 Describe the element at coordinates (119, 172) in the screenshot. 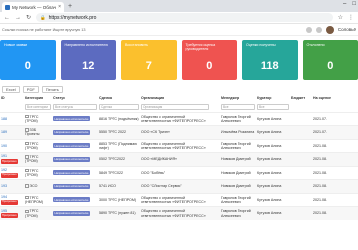

I see `row-deal: 5849 ТРГС022` at that location.